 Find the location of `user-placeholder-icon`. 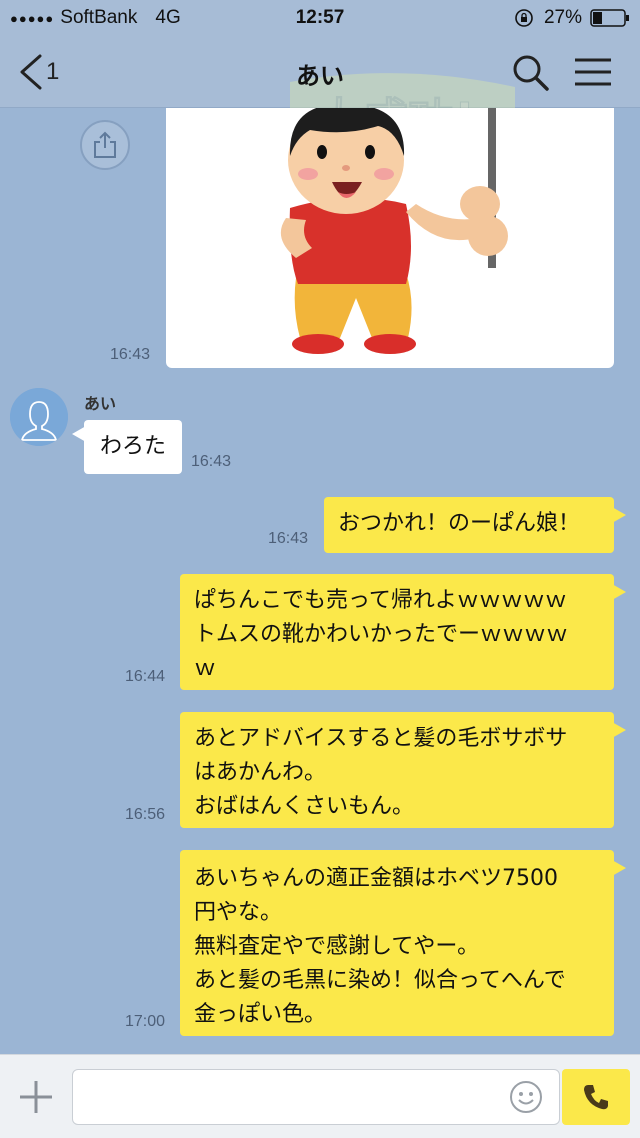

user-placeholder-icon is located at coordinates (39, 417).